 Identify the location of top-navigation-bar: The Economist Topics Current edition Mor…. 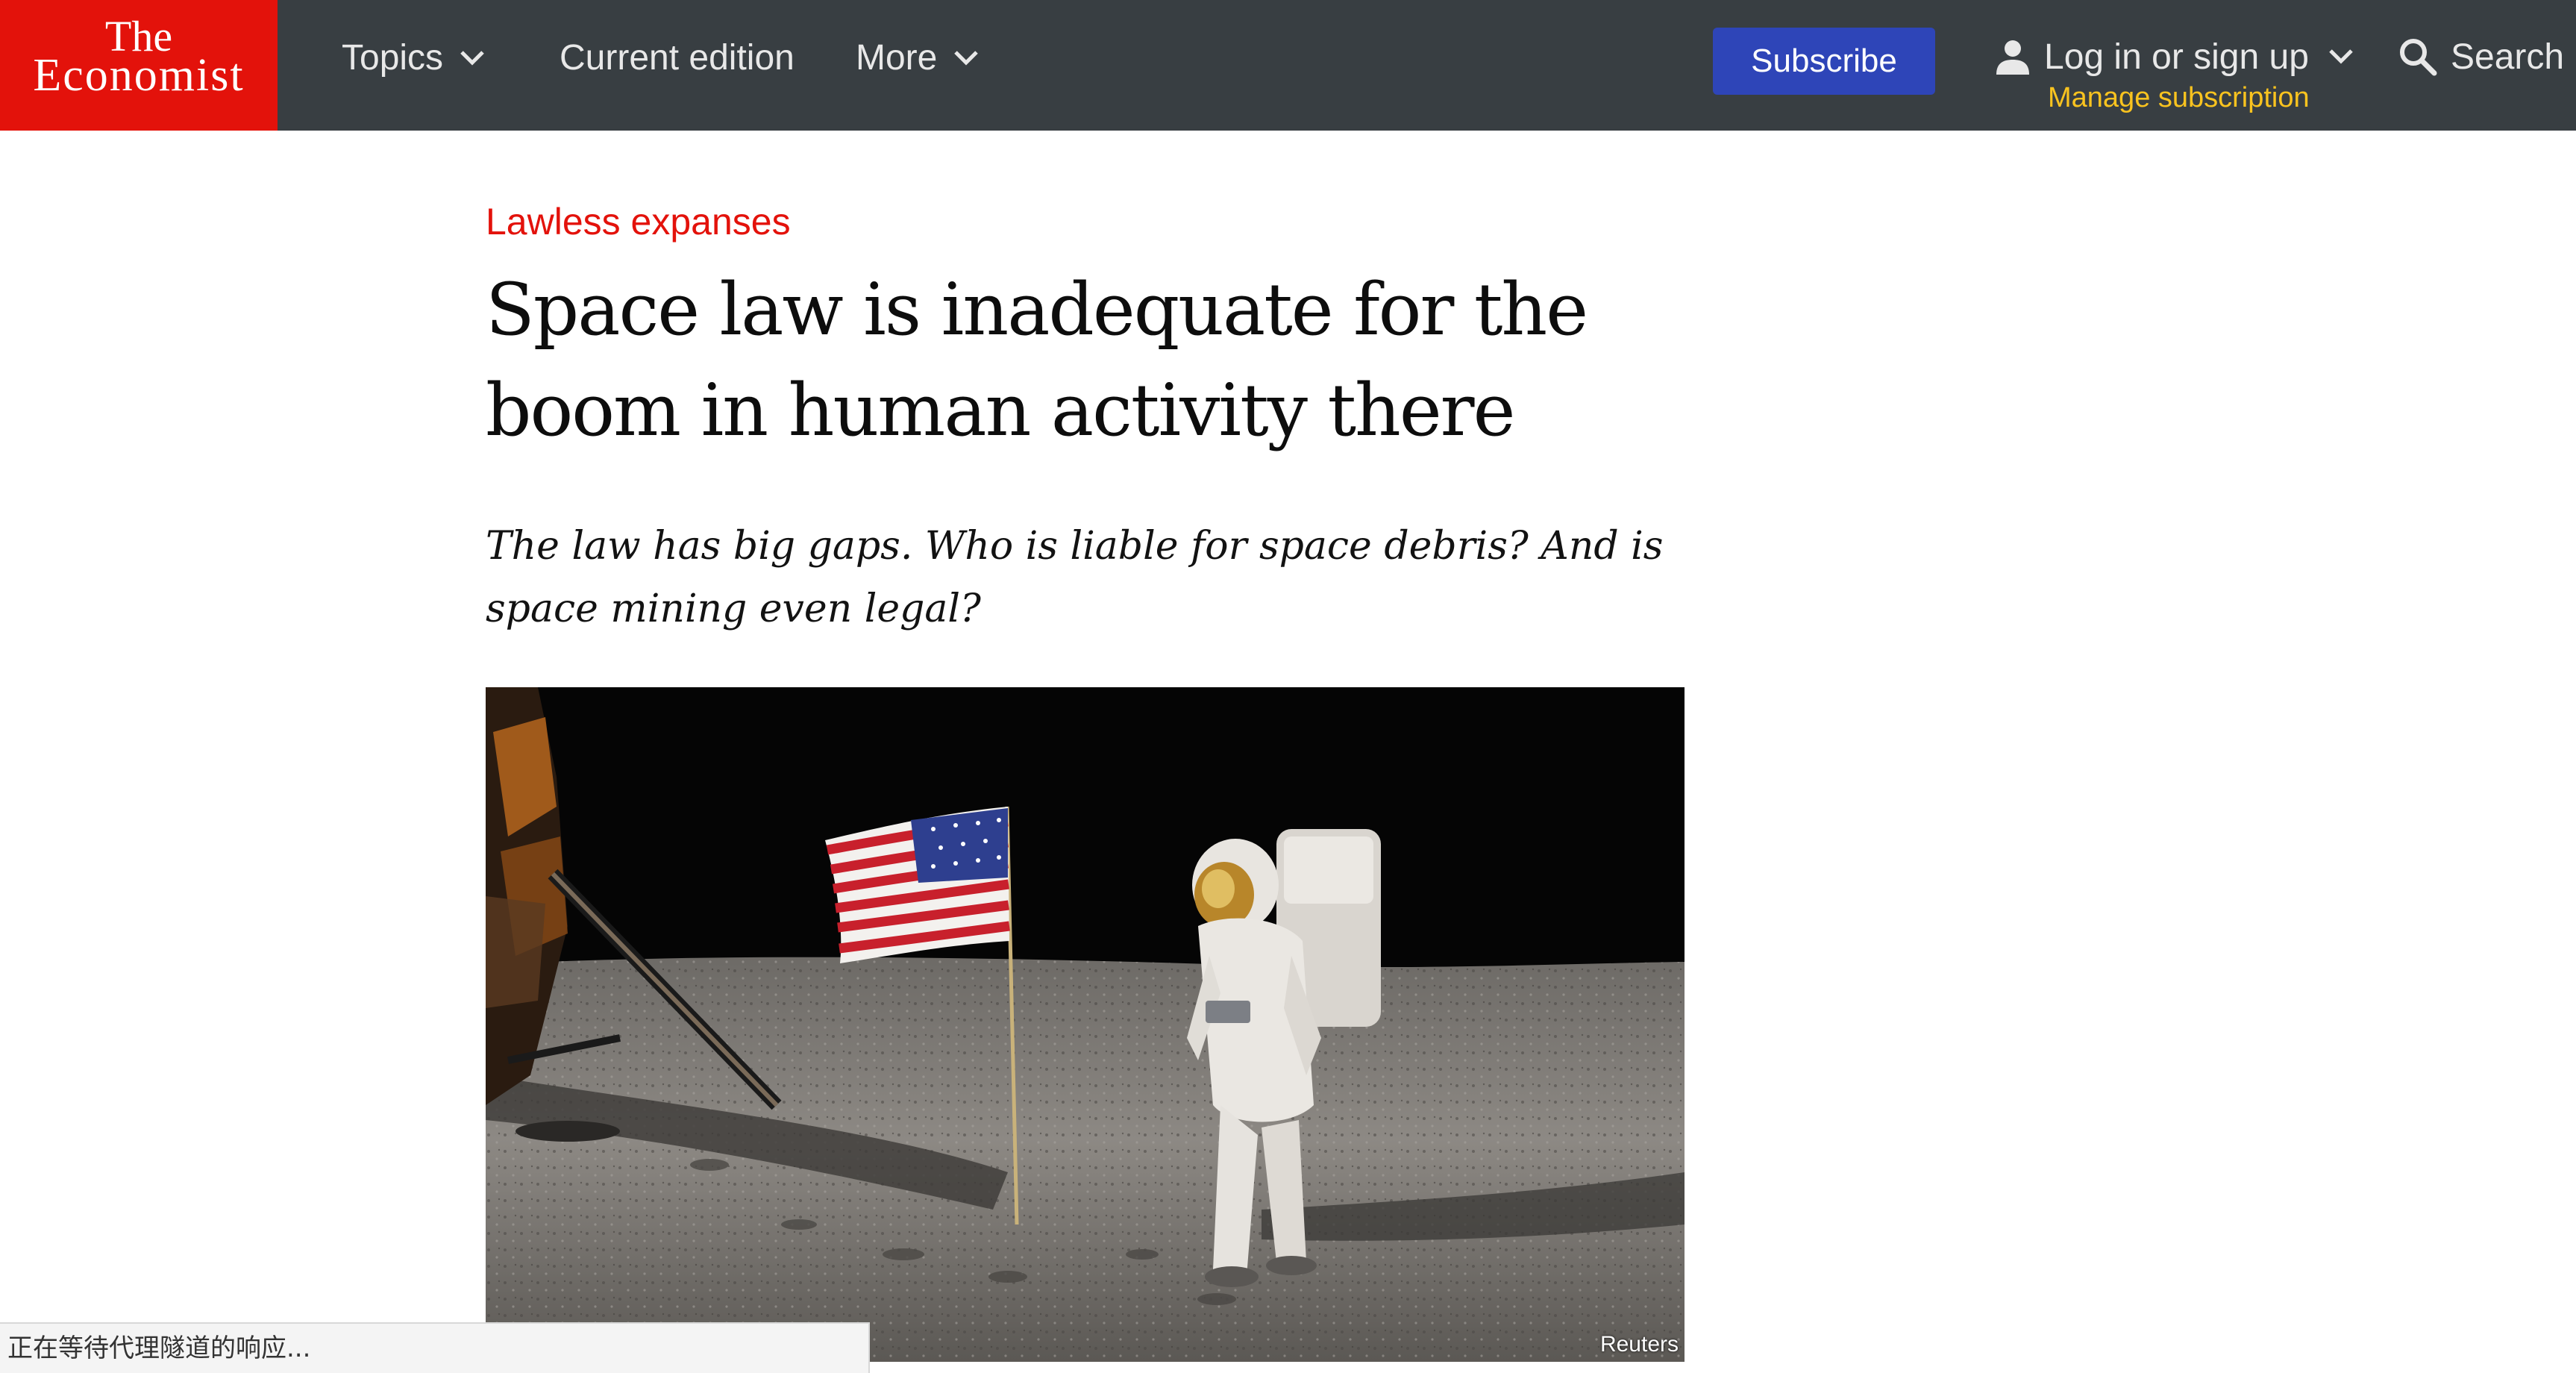
(1288, 65).